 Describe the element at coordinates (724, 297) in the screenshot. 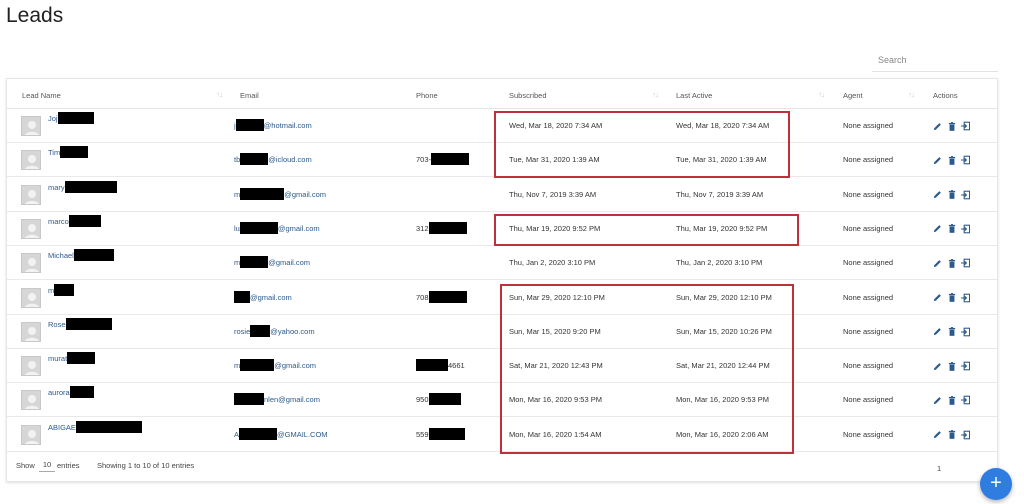

I see `last-active-cell: Sun, Mar 29, 2020 12:10 PM` at that location.